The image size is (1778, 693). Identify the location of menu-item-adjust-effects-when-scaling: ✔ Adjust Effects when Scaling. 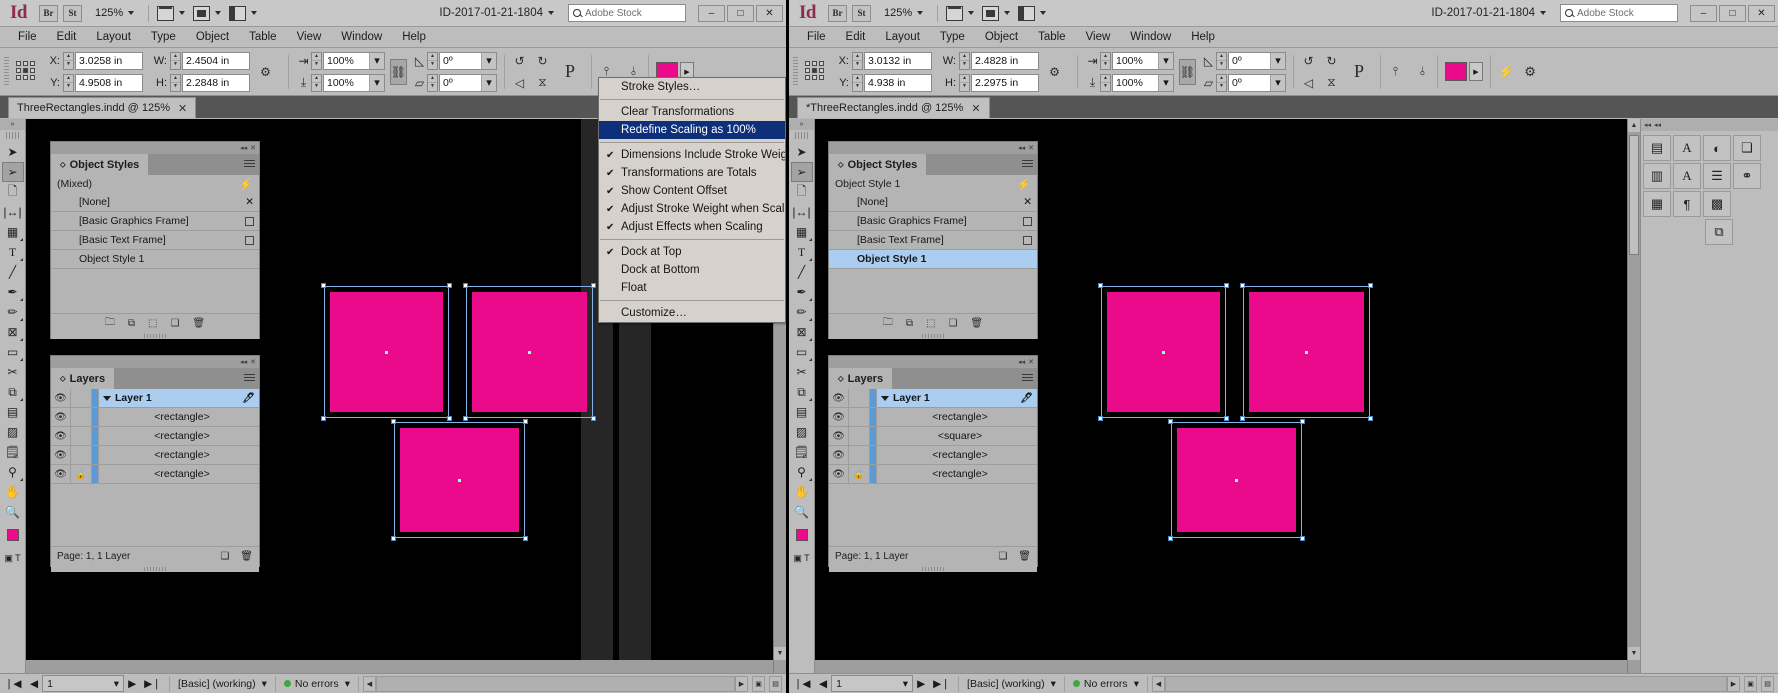
(692, 227).